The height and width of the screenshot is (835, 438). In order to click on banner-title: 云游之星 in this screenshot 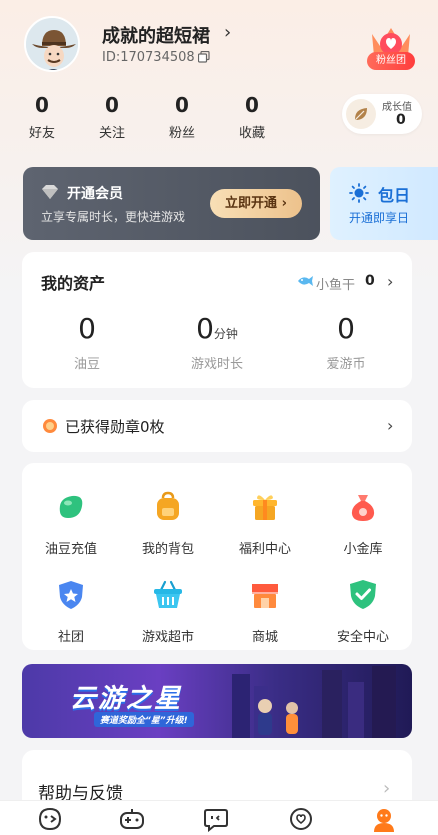, I will do `click(126, 699)`.